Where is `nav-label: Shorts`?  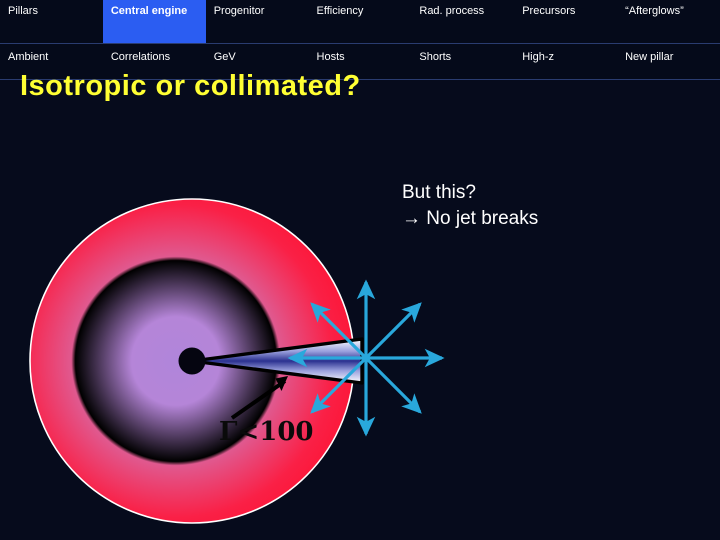 nav-label: Shorts is located at coordinates (435, 57).